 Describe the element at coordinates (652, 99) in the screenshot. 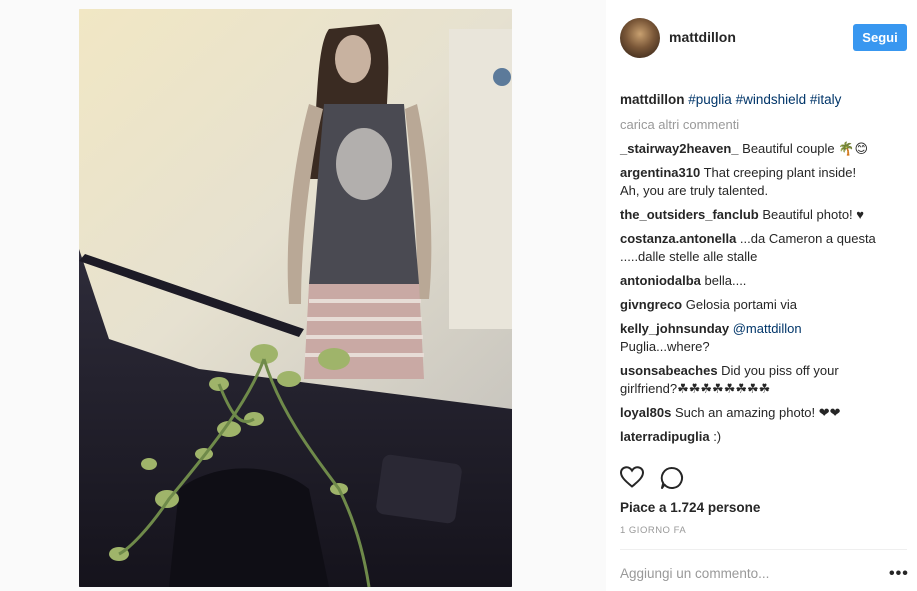

I see `caption-username: mattdillon` at that location.